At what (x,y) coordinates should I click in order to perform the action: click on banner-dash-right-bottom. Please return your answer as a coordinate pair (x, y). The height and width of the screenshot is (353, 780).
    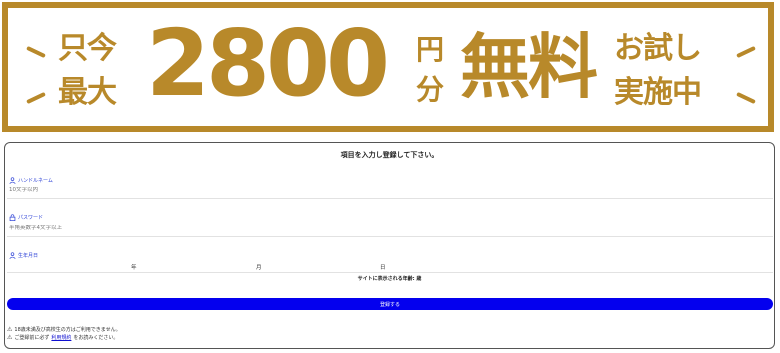
    Looking at the image, I should click on (746, 98).